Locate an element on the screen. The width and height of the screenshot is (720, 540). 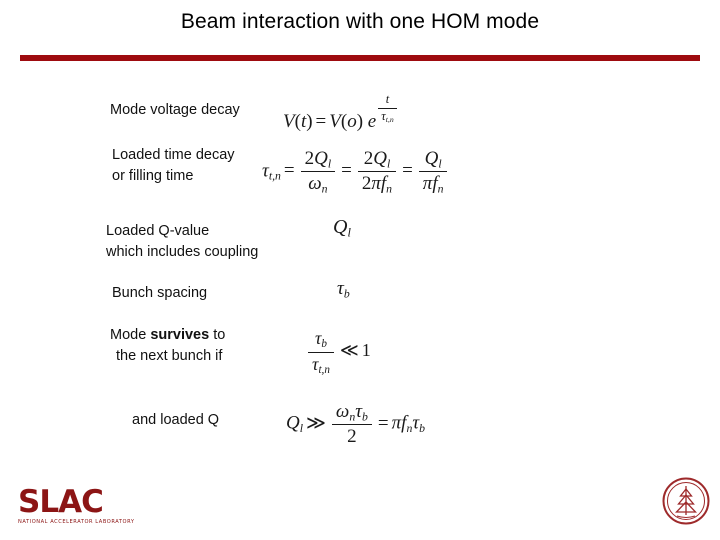
math-pi-b: π is located at coordinates (427, 184).